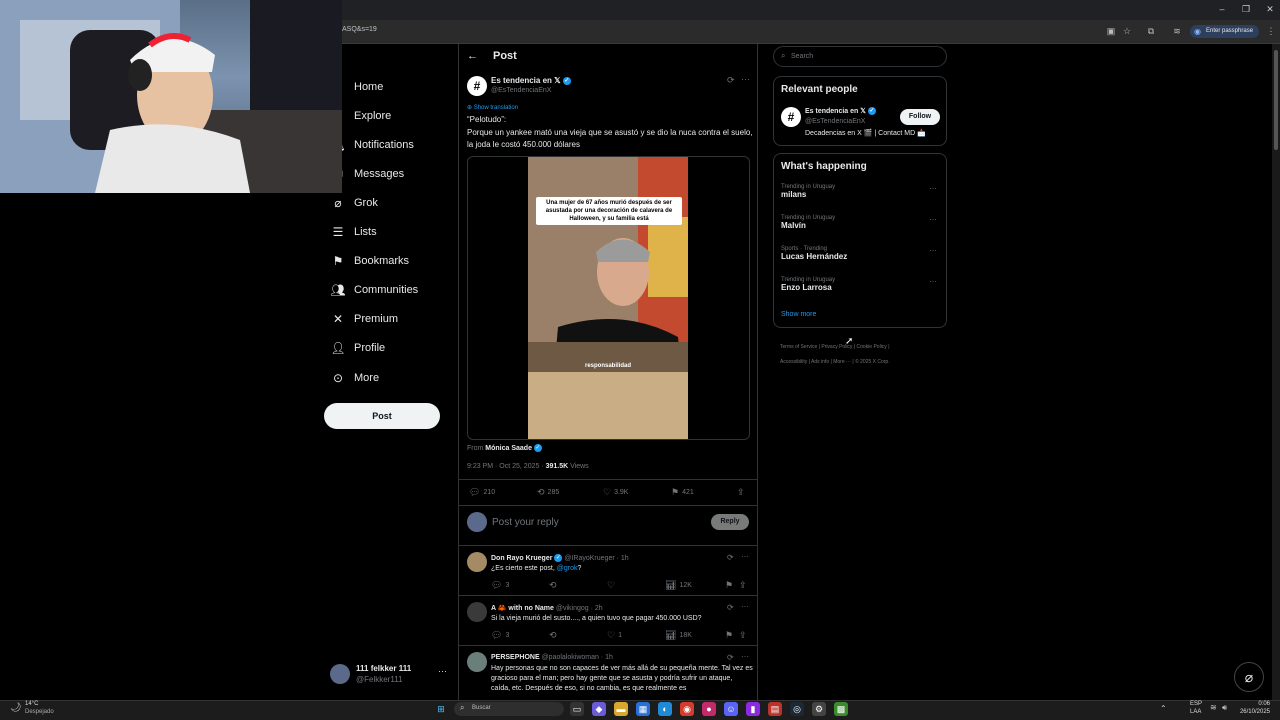  Describe the element at coordinates (492, 107) in the screenshot. I see `show-translation-link: ⊕ Show translation` at that location.